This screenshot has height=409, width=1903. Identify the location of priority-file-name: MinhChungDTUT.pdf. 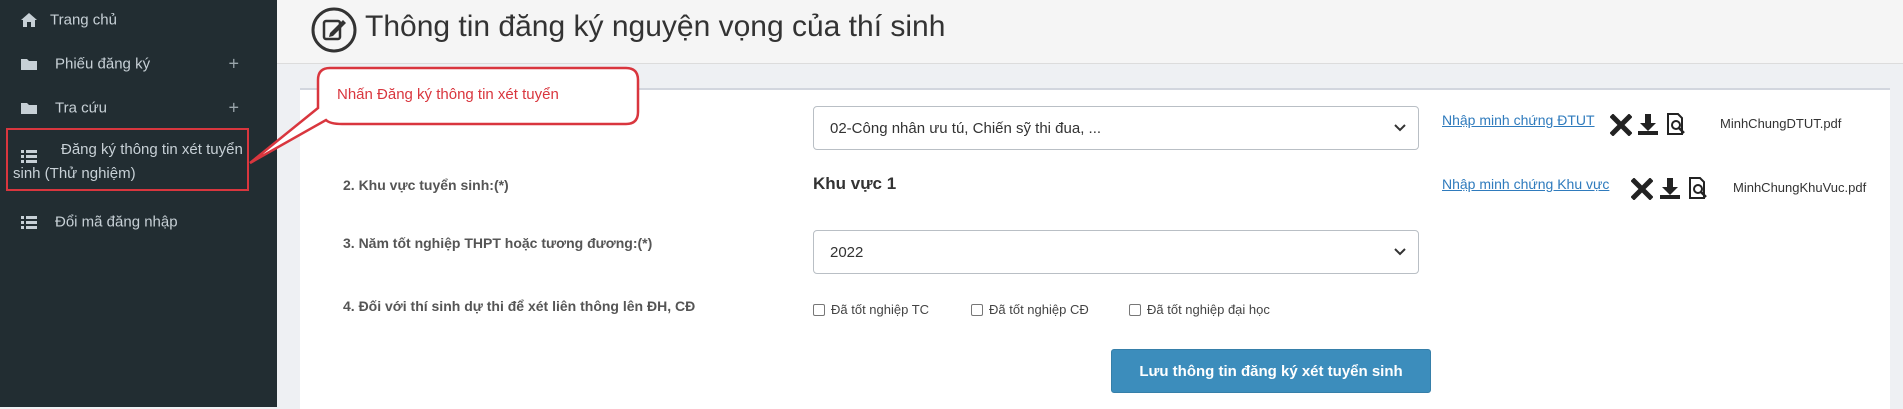
(1781, 123).